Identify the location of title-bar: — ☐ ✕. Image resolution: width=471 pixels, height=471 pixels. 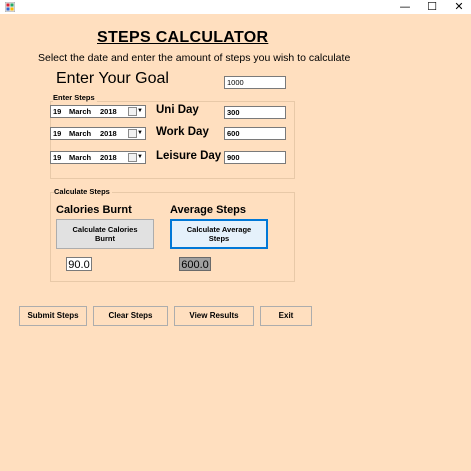
(235, 7).